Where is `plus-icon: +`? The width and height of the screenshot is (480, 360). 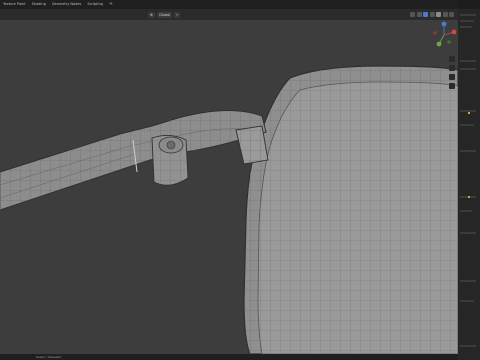
plus-icon: + is located at coordinates (111, 4).